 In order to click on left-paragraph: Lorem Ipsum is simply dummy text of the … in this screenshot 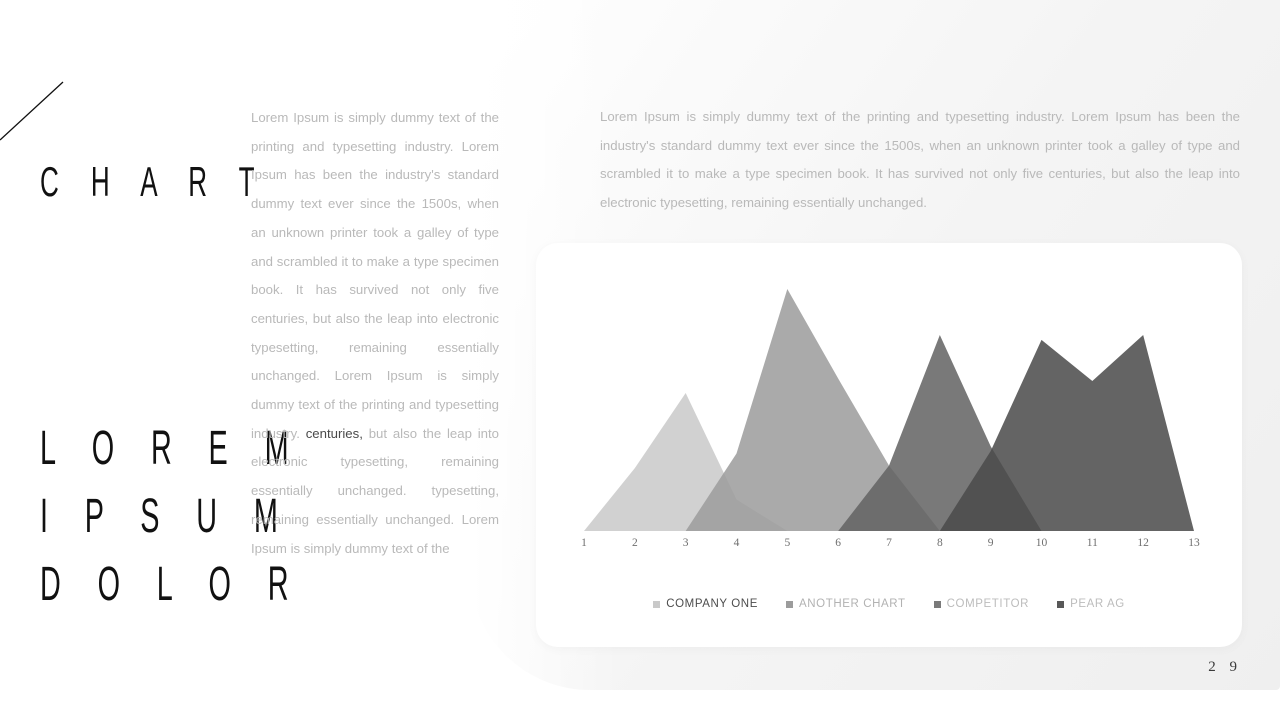, I will do `click(375, 333)`.